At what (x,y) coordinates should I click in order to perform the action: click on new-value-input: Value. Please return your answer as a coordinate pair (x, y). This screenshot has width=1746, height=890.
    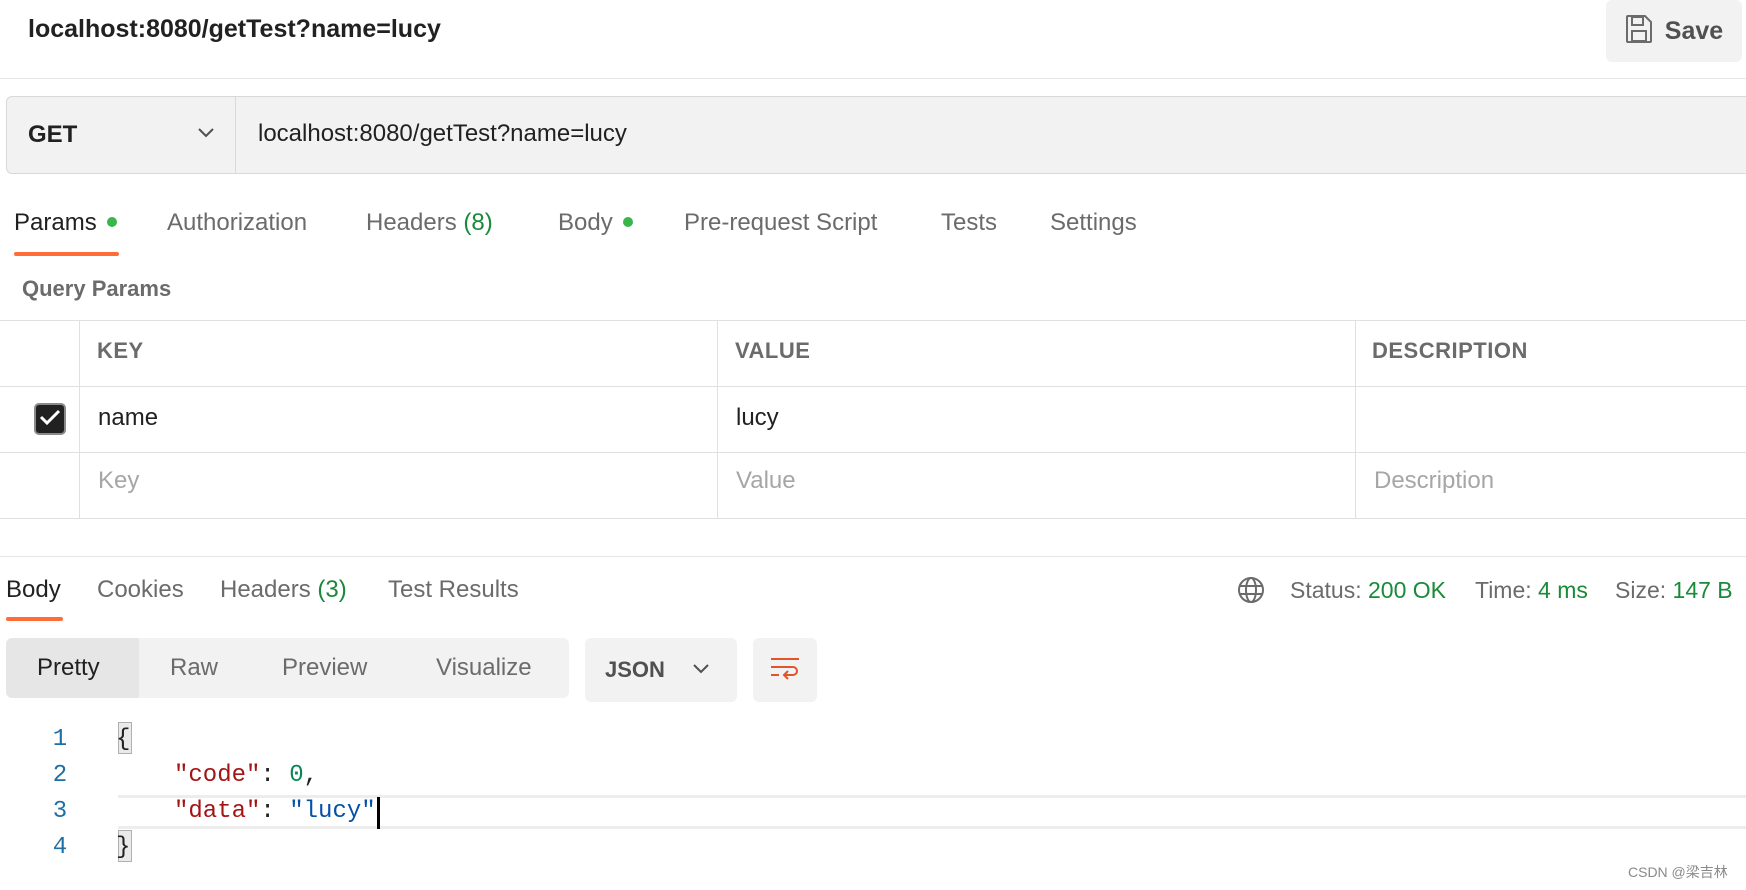
    Looking at the image, I should click on (766, 481).